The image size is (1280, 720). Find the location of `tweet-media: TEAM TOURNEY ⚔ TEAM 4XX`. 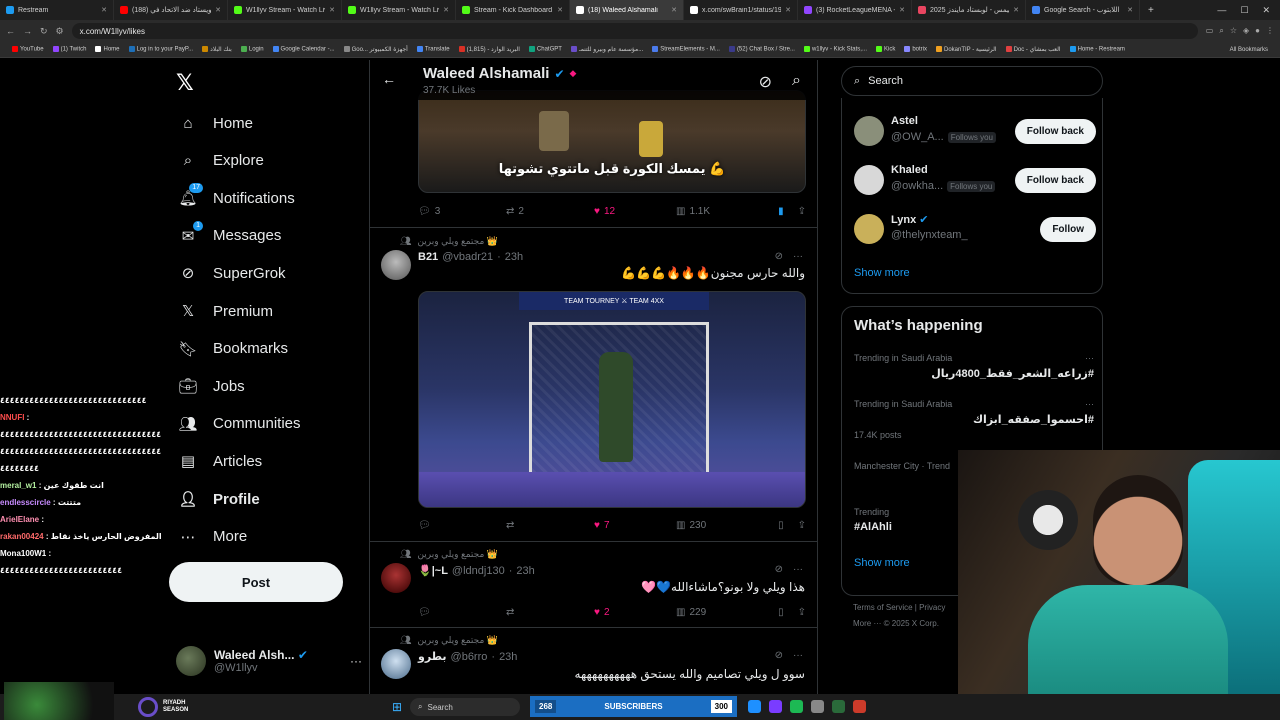

tweet-media: TEAM TOURNEY ⚔ TEAM 4XX is located at coordinates (612, 399).